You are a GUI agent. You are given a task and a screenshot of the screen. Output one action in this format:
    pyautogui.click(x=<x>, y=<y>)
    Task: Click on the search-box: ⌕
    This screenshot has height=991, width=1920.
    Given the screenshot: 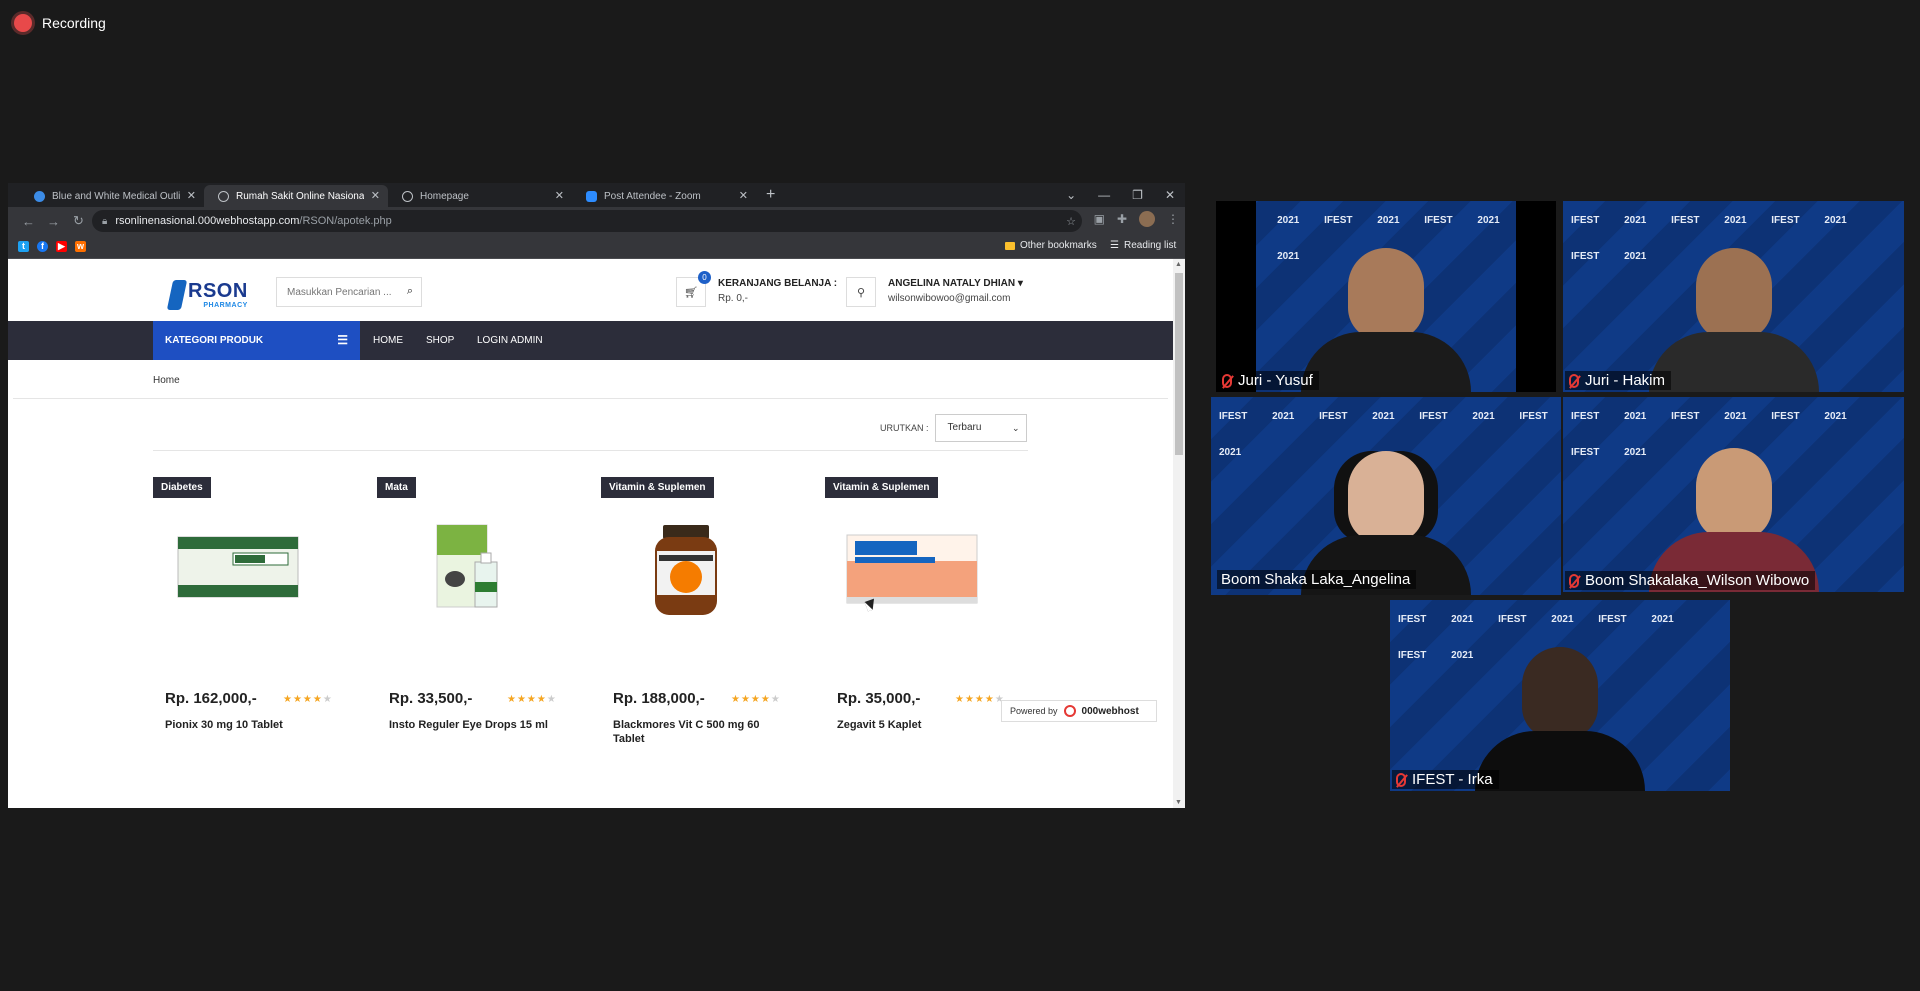 What is the action you would take?
    pyautogui.click(x=349, y=292)
    